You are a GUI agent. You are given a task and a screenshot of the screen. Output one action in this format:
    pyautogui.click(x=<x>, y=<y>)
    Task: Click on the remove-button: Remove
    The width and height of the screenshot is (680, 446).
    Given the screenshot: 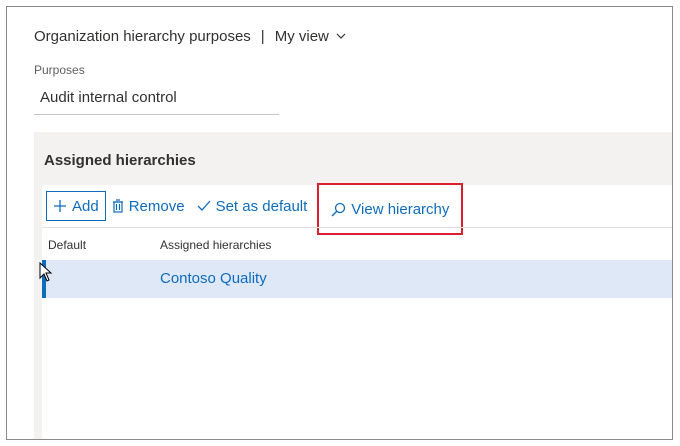 What is the action you would take?
    pyautogui.click(x=148, y=206)
    